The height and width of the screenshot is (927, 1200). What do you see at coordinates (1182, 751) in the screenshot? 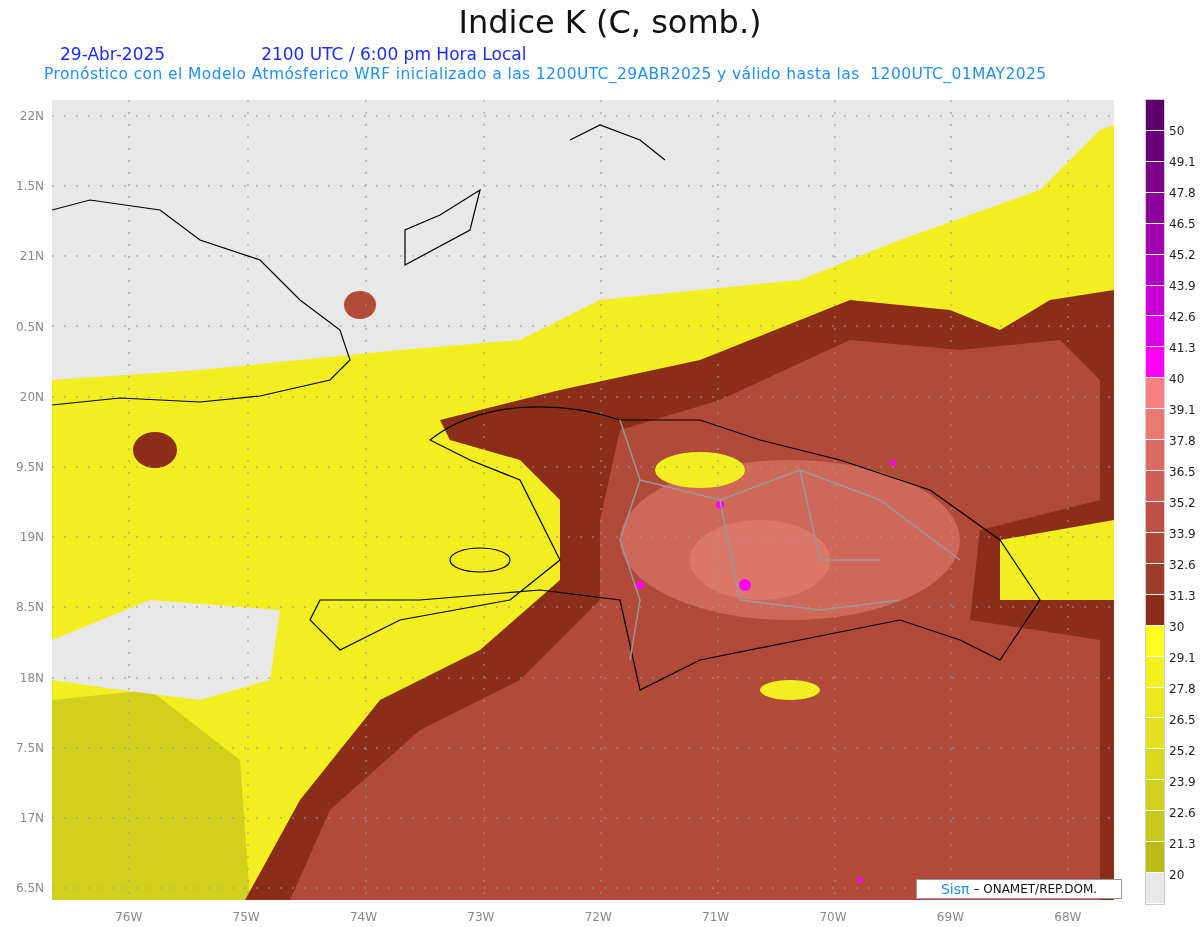
I see `colorbar-label: 25.2` at bounding box center [1182, 751].